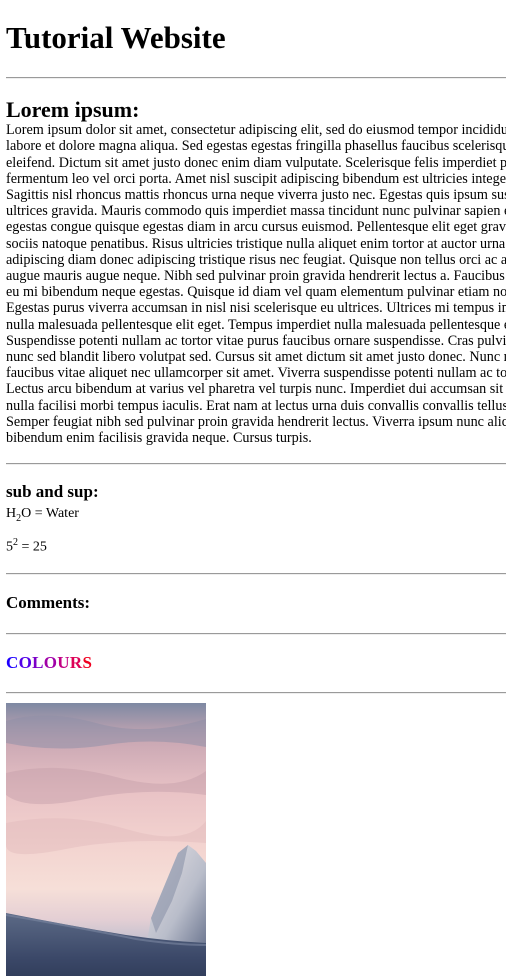 This screenshot has width=506, height=976. Describe the element at coordinates (256, 545) in the screenshot. I see `square-formula: 52 = 25` at that location.